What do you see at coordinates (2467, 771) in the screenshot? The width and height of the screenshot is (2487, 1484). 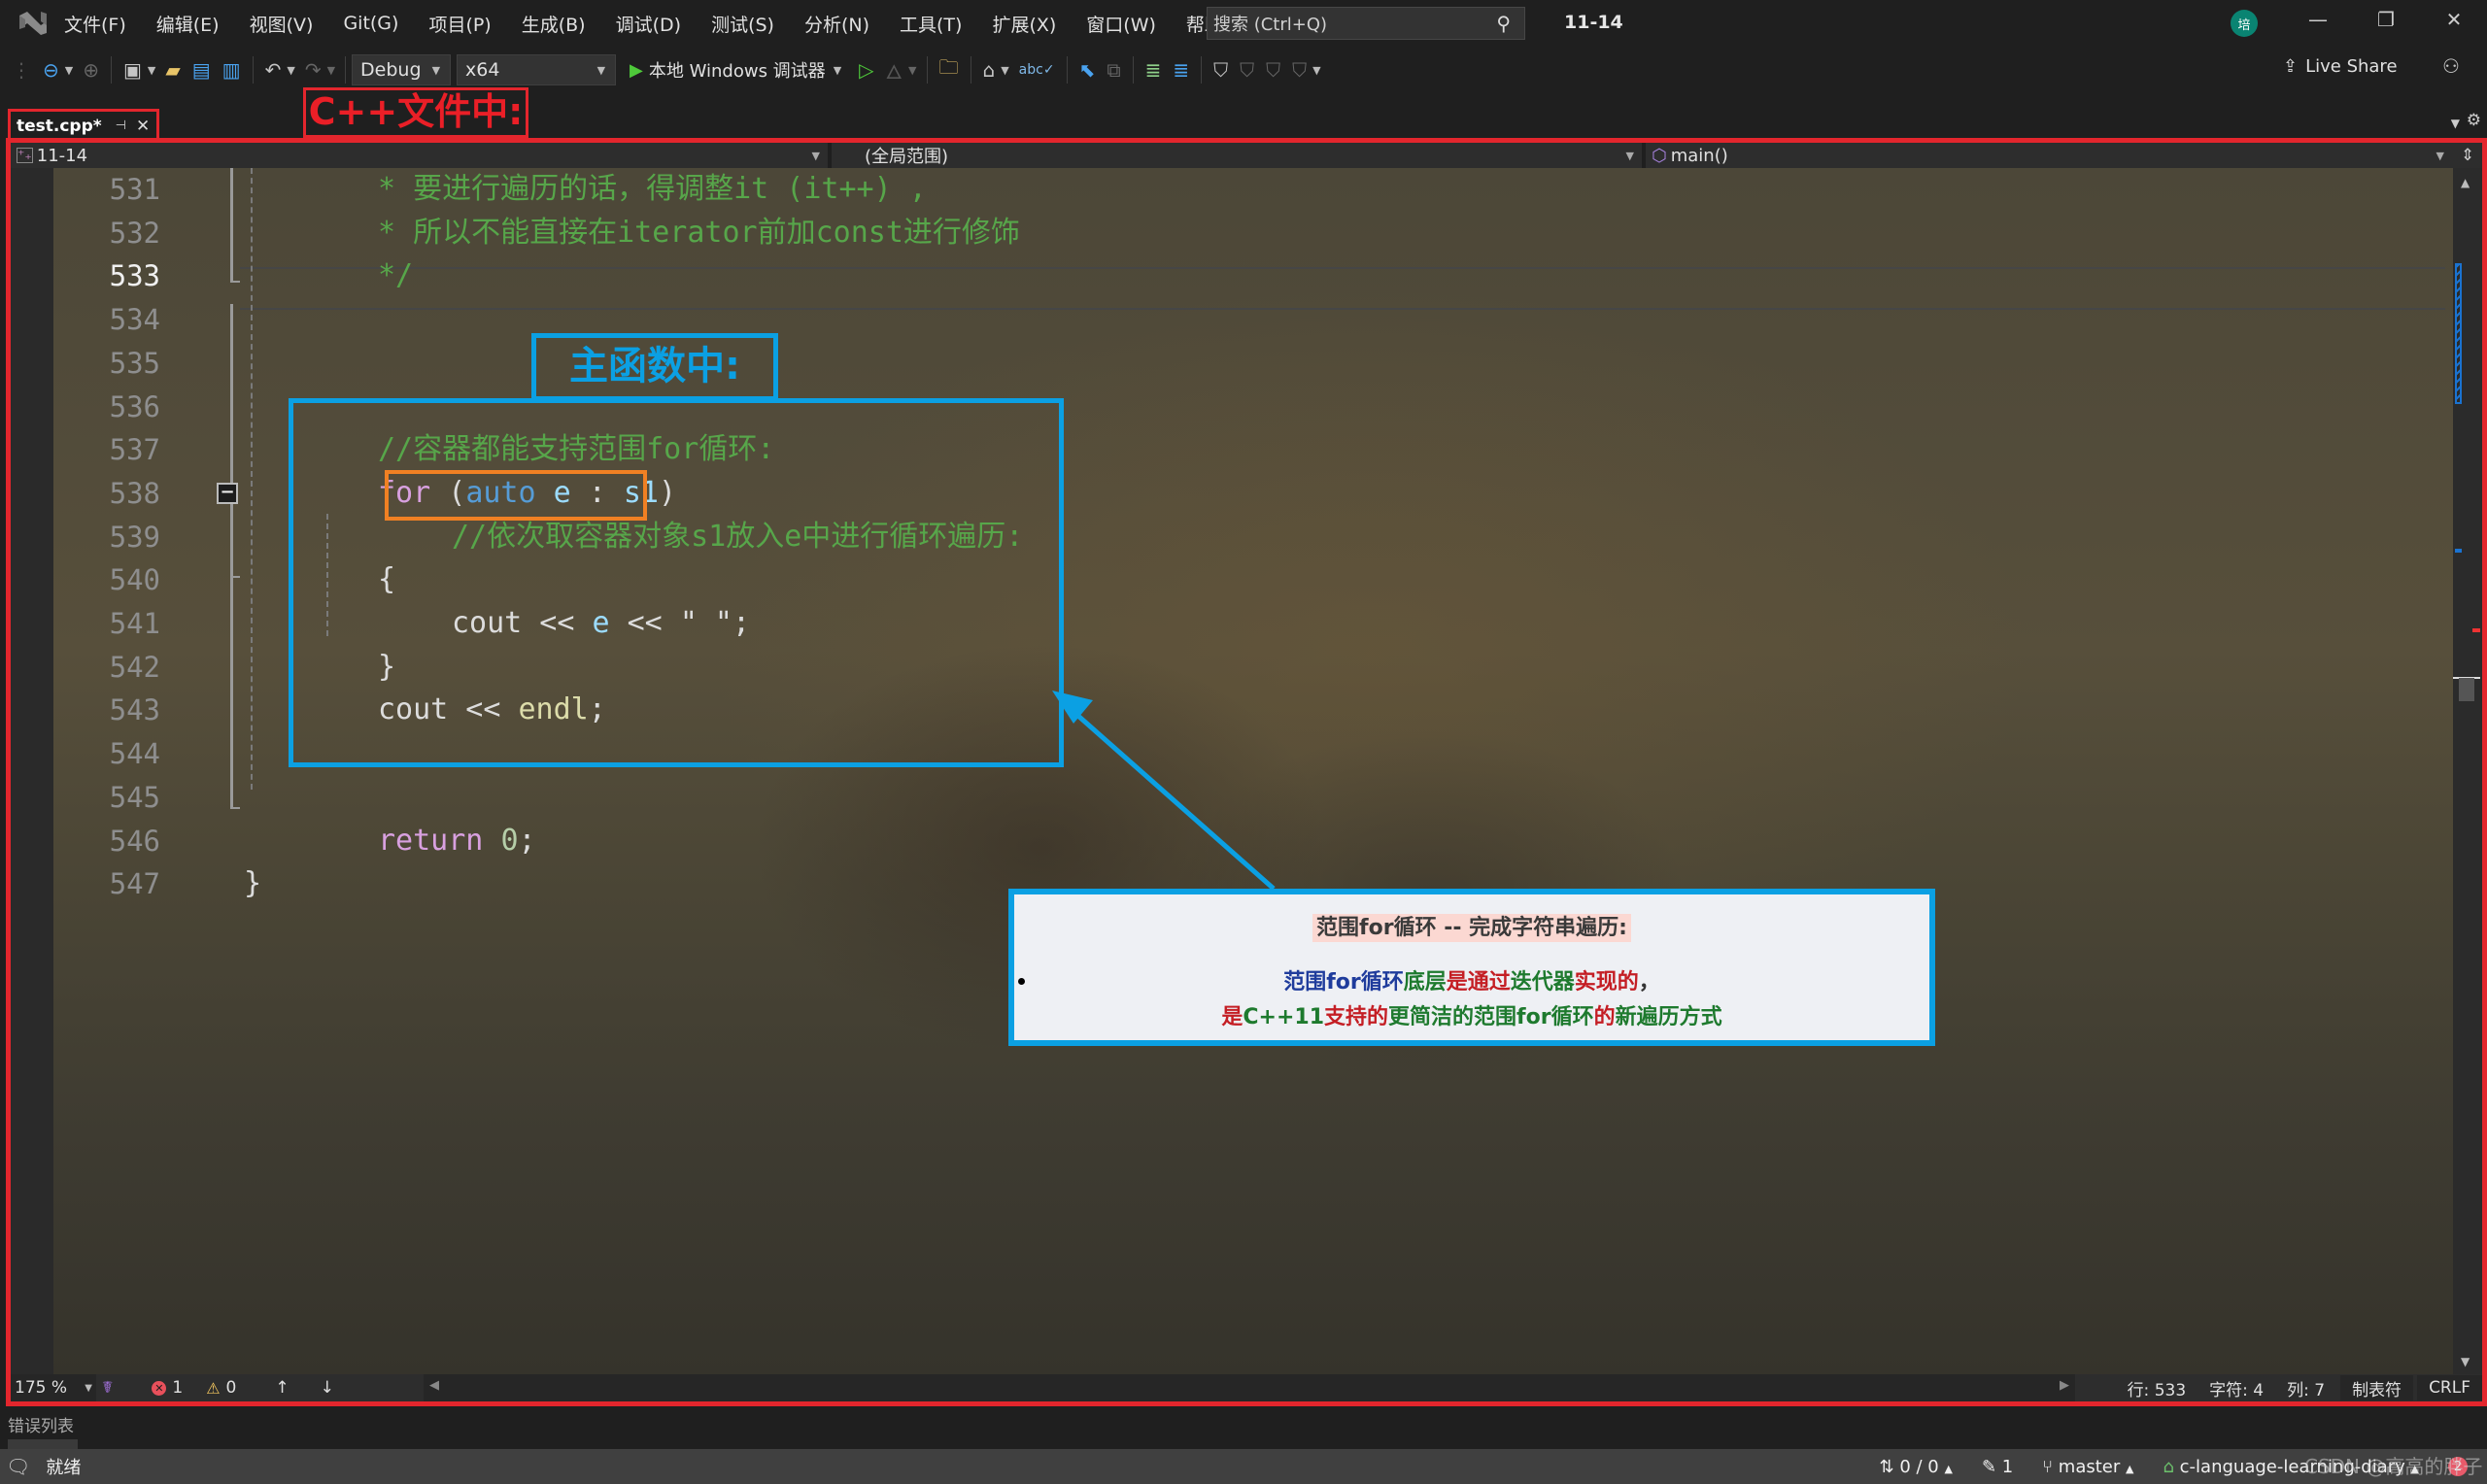 I see `vertical-scrollbar: ▲ ▼` at bounding box center [2467, 771].